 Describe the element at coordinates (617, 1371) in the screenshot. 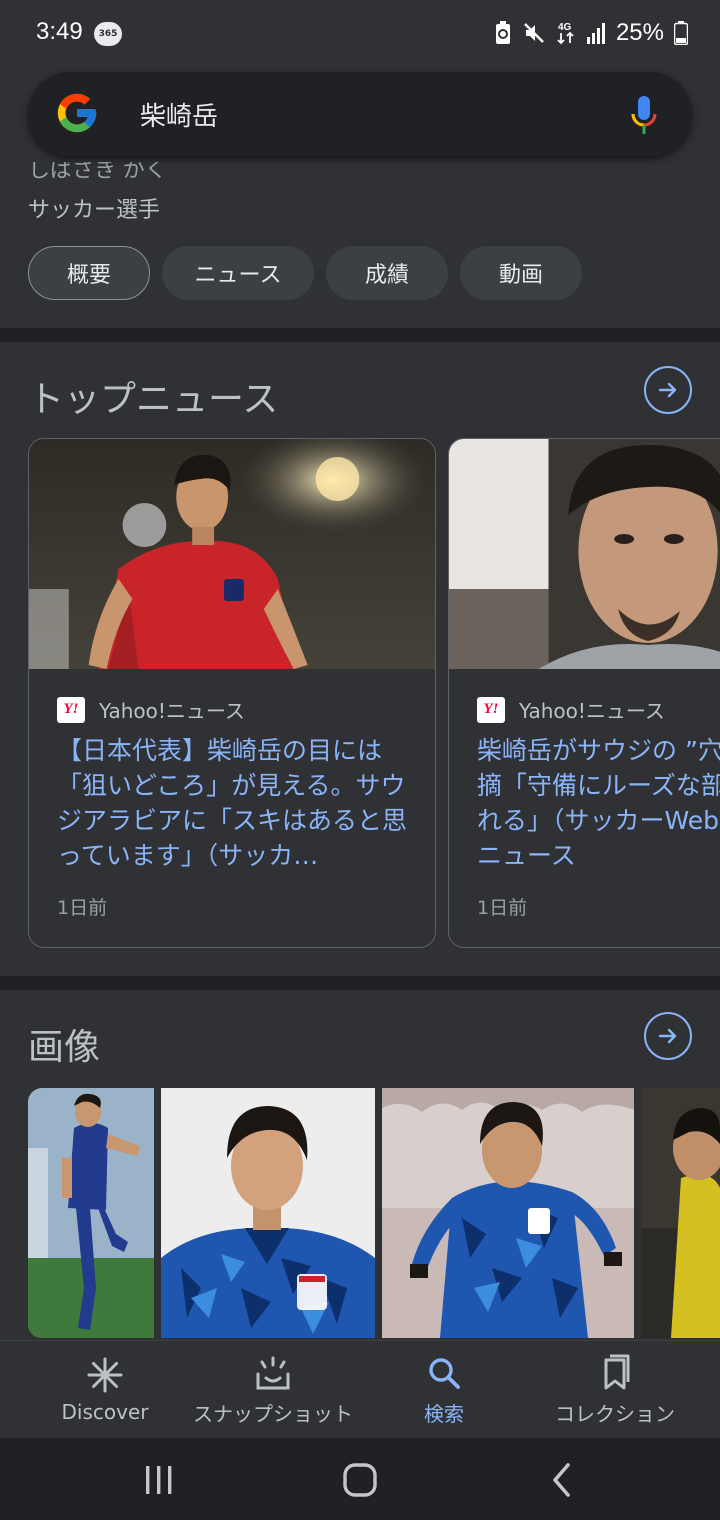

I see `collections-icon` at that location.